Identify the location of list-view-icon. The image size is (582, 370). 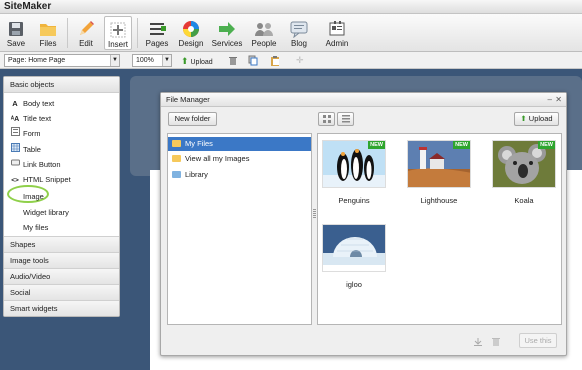
(345, 119).